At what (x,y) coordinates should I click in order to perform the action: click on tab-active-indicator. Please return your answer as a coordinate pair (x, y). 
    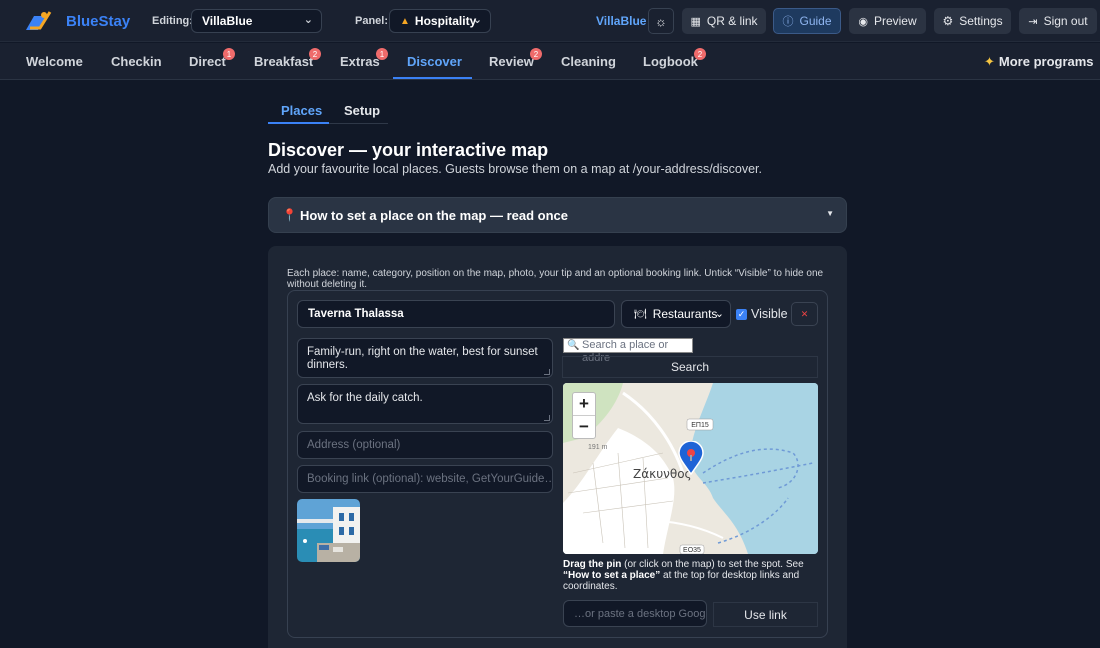
    Looking at the image, I should click on (298, 123).